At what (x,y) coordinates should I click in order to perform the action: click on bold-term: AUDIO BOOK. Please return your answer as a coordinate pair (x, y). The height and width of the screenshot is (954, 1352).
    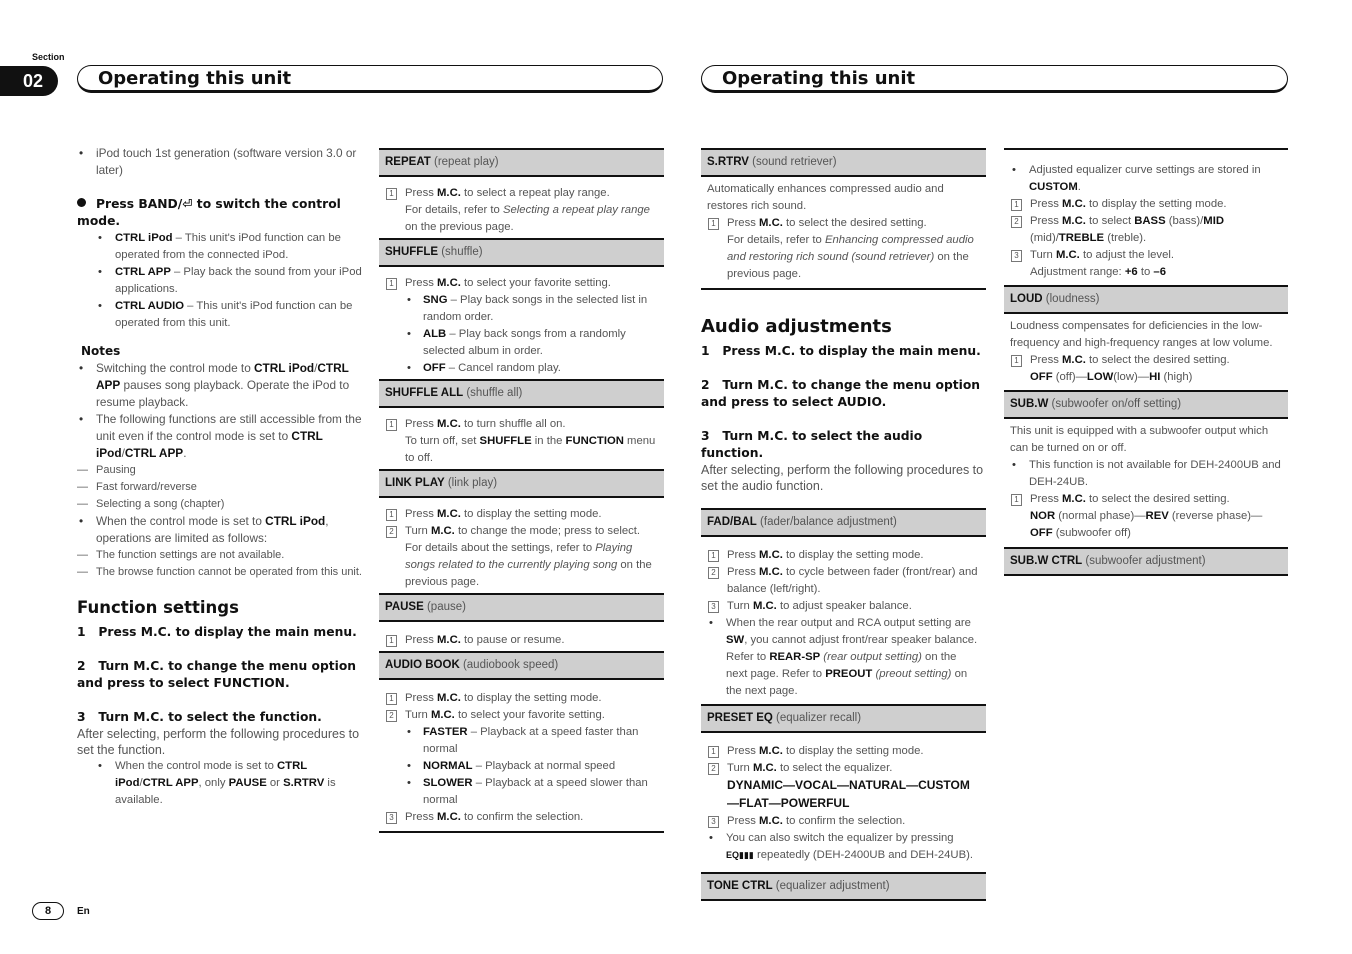
    Looking at the image, I should click on (422, 665).